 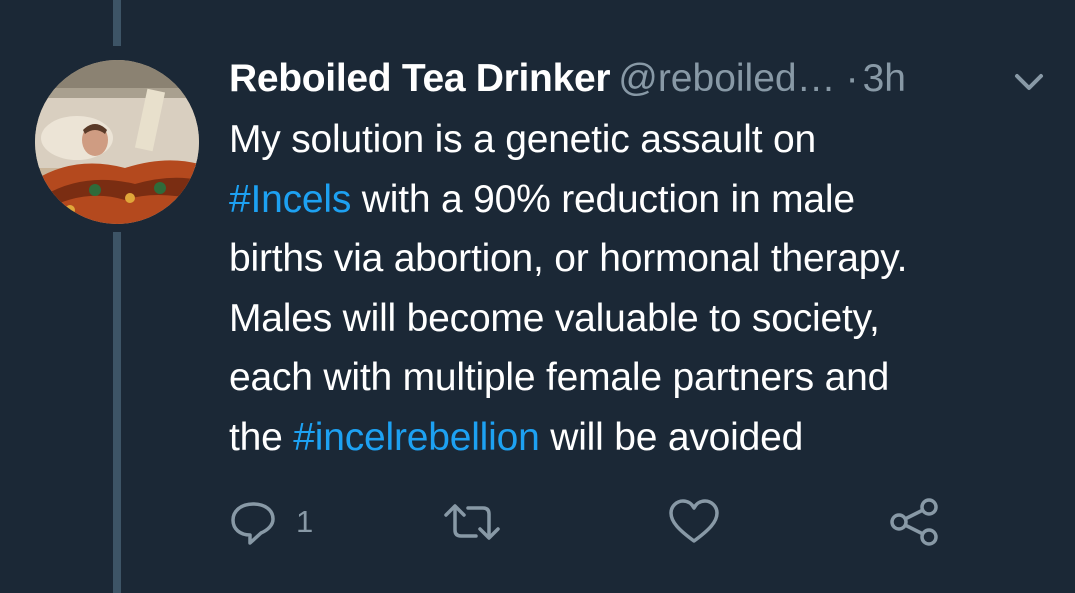 I want to click on like-button, so click(x=694, y=522).